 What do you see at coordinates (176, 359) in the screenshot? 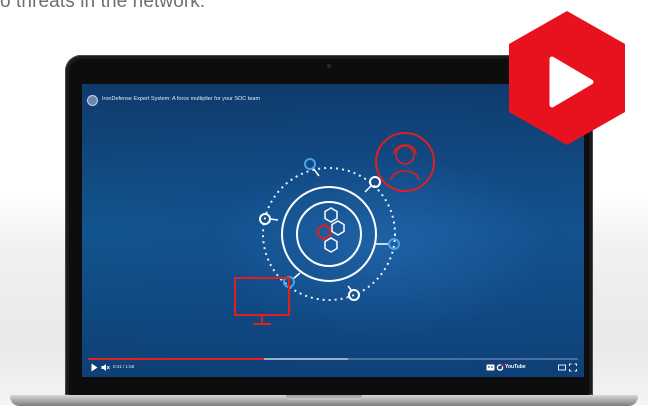
I see `progress-played` at bounding box center [176, 359].